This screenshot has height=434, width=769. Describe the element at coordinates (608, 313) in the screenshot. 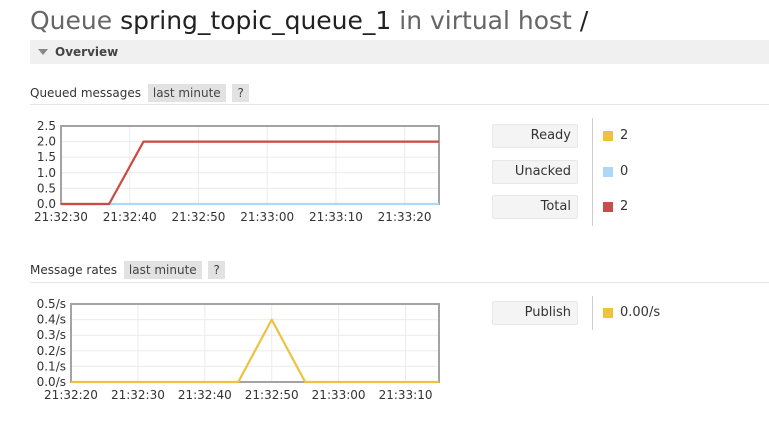

I see `legend-swatch-publish` at that location.